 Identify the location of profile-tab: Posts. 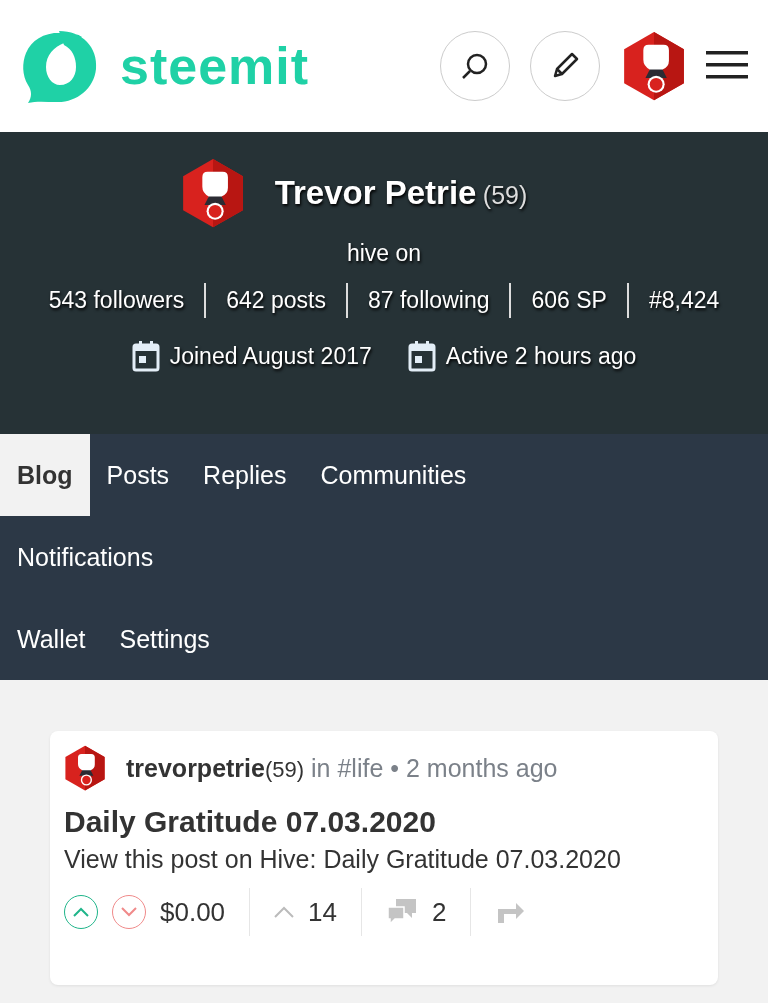
(138, 475).